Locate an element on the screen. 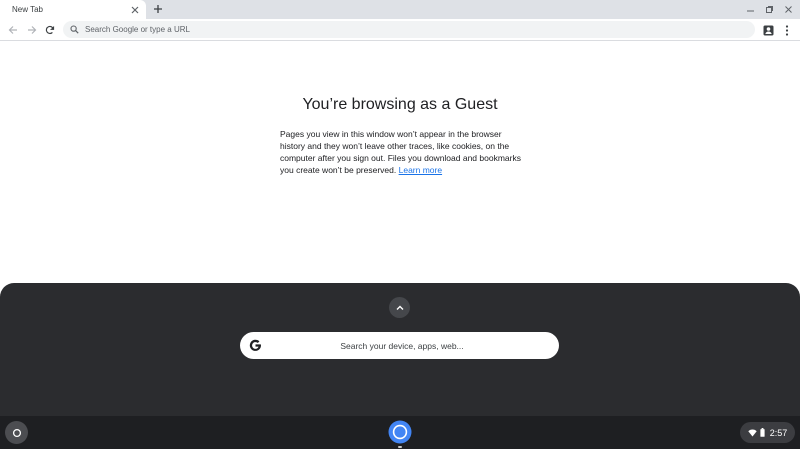  launcher-expand-button is located at coordinates (399, 307).